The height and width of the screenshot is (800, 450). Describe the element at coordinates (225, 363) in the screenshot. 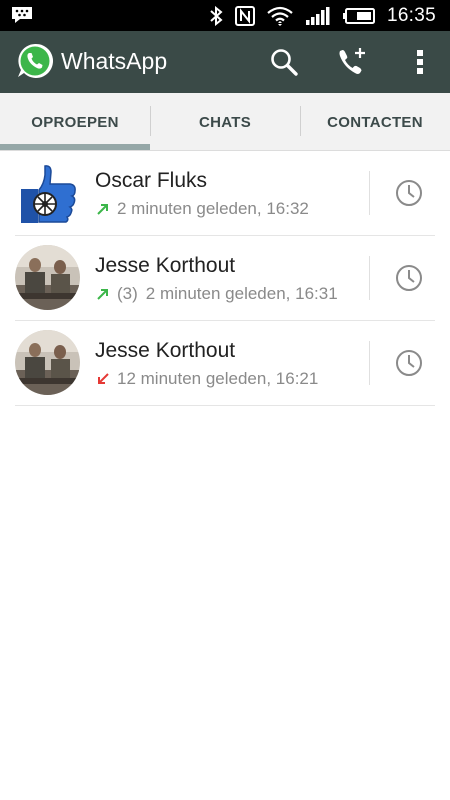

I see `call-row: Jesse Korthout 12 minuten geleden, 16:21` at that location.